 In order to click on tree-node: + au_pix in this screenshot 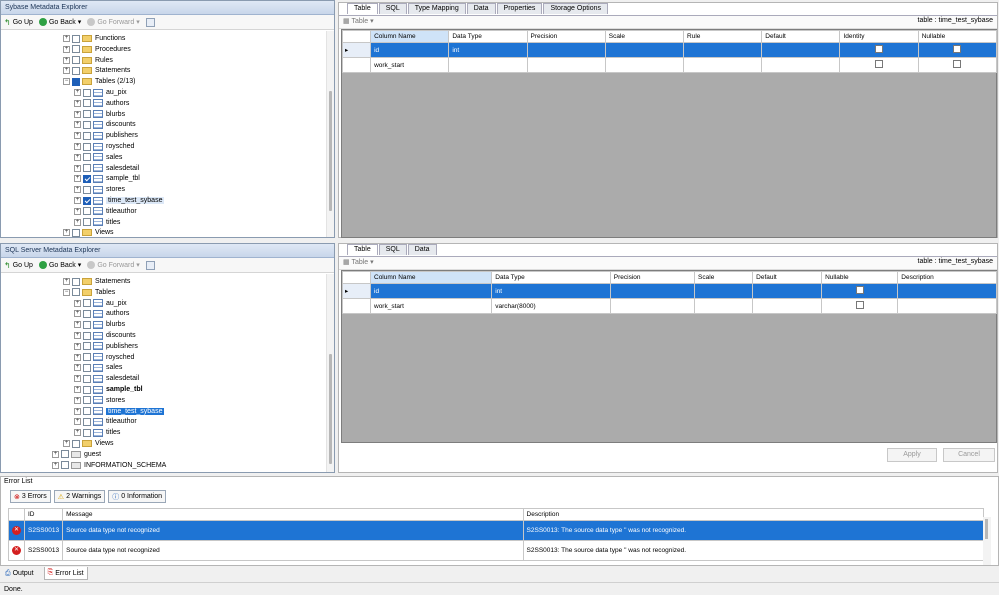, I will do `click(100, 92)`.